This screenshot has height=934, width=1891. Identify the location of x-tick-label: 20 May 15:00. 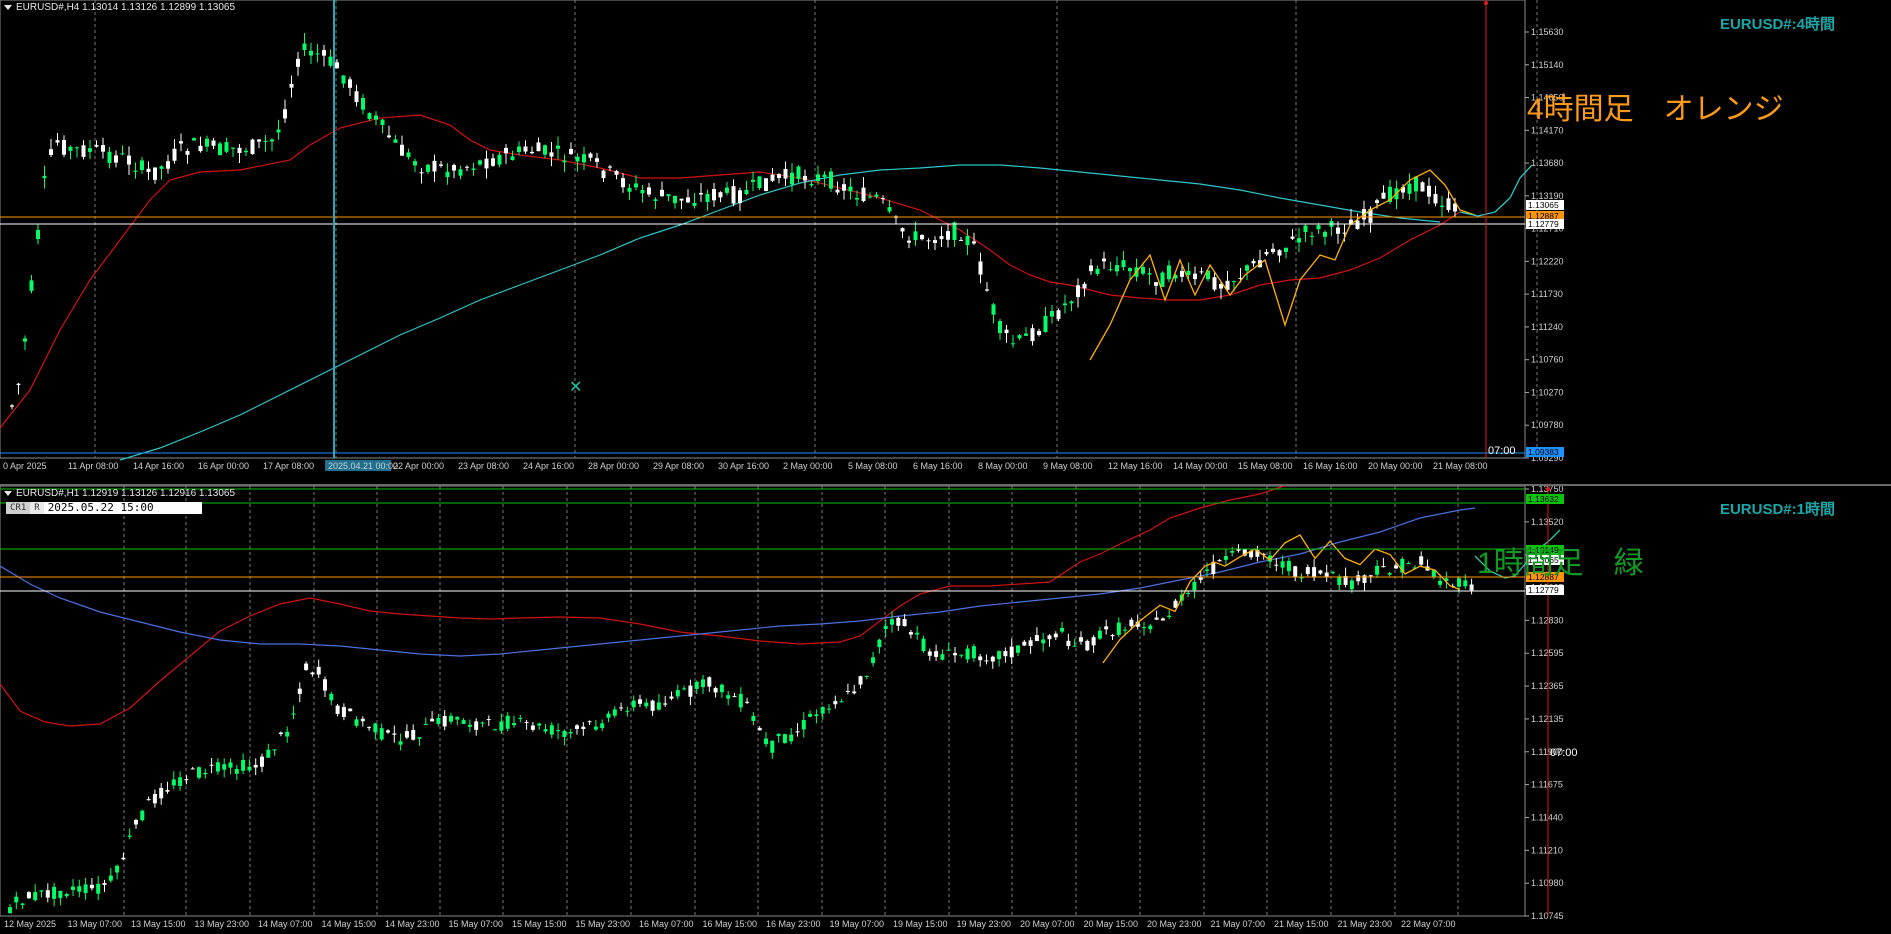
(1111, 924).